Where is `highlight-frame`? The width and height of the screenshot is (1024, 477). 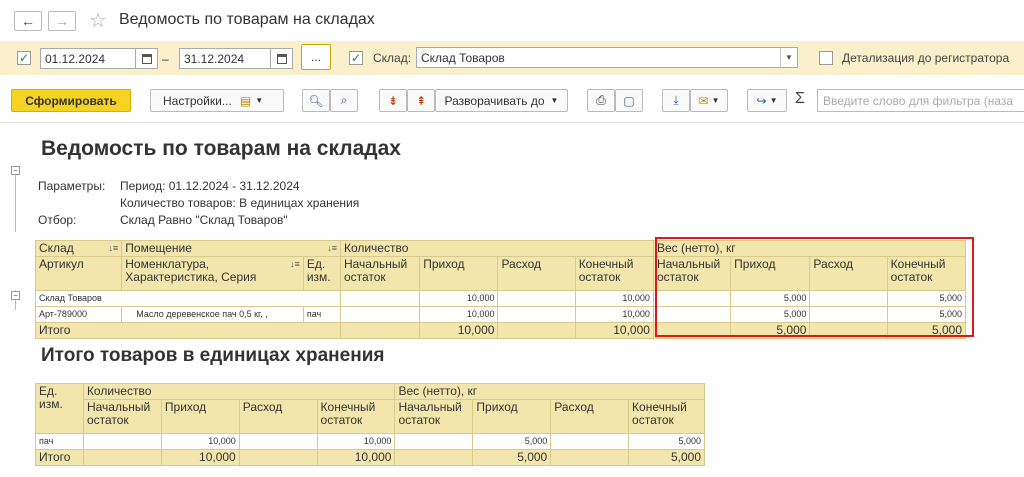
highlight-frame is located at coordinates (814, 287).